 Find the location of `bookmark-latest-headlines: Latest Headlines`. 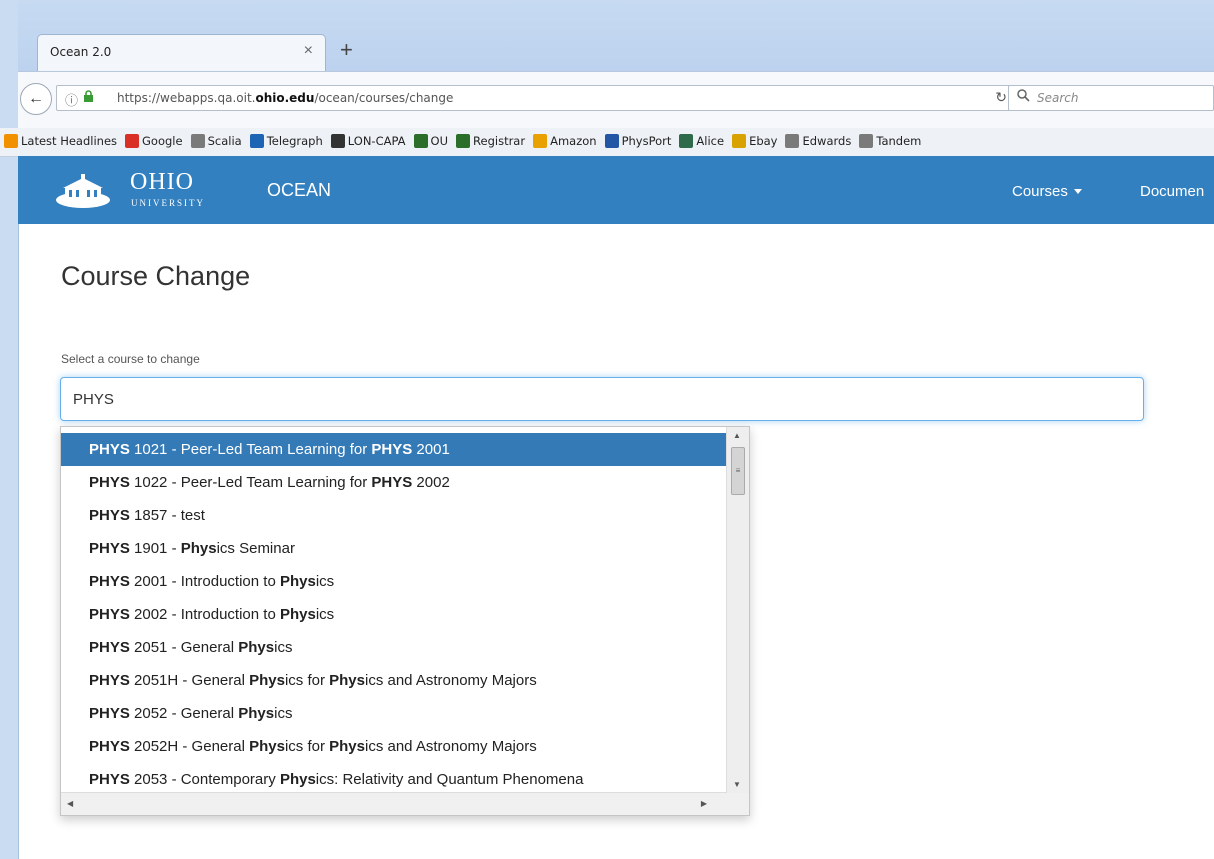

bookmark-latest-headlines: Latest Headlines is located at coordinates (60, 141).